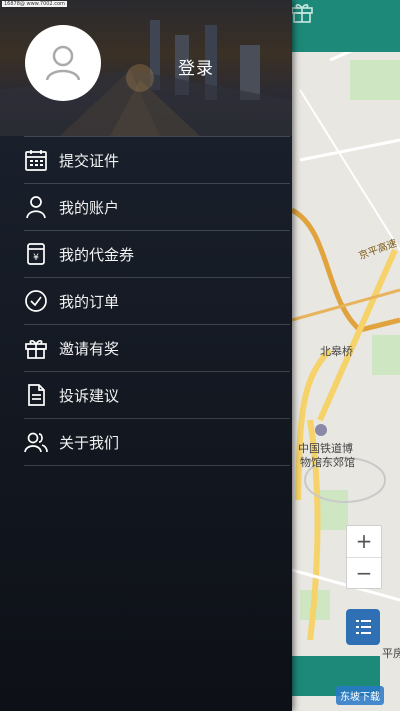 The image size is (400, 711). What do you see at coordinates (36, 442) in the screenshot?
I see `users-icon` at bounding box center [36, 442].